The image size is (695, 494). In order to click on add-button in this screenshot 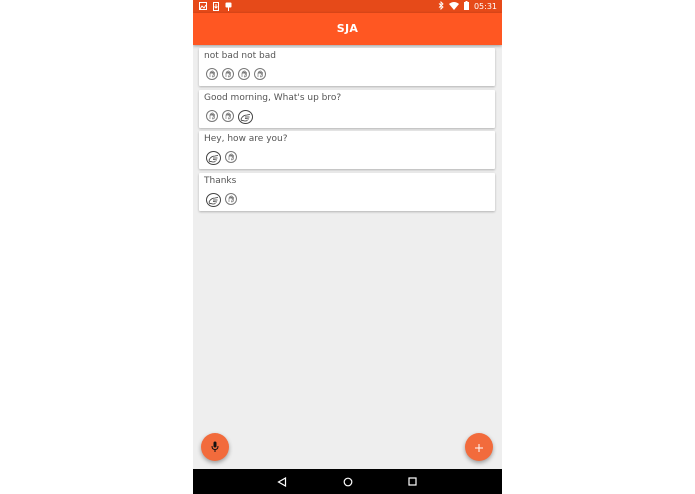, I will do `click(479, 447)`.